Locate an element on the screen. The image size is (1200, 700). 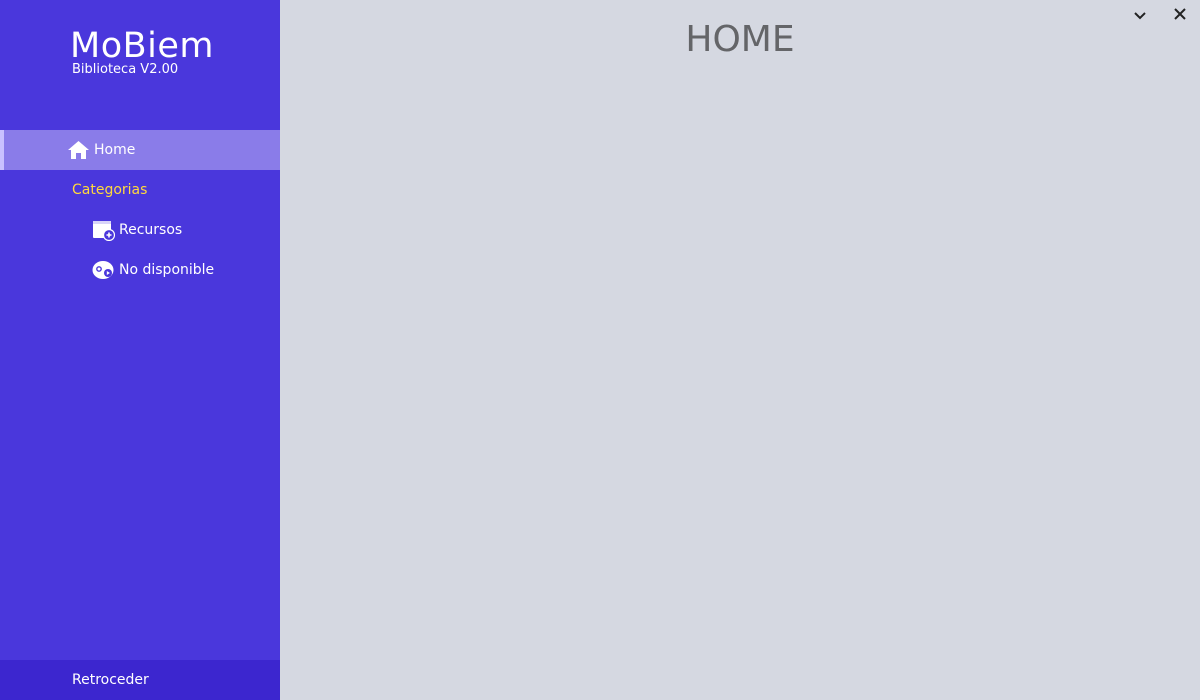
minimize-button is located at coordinates (1140, 15).